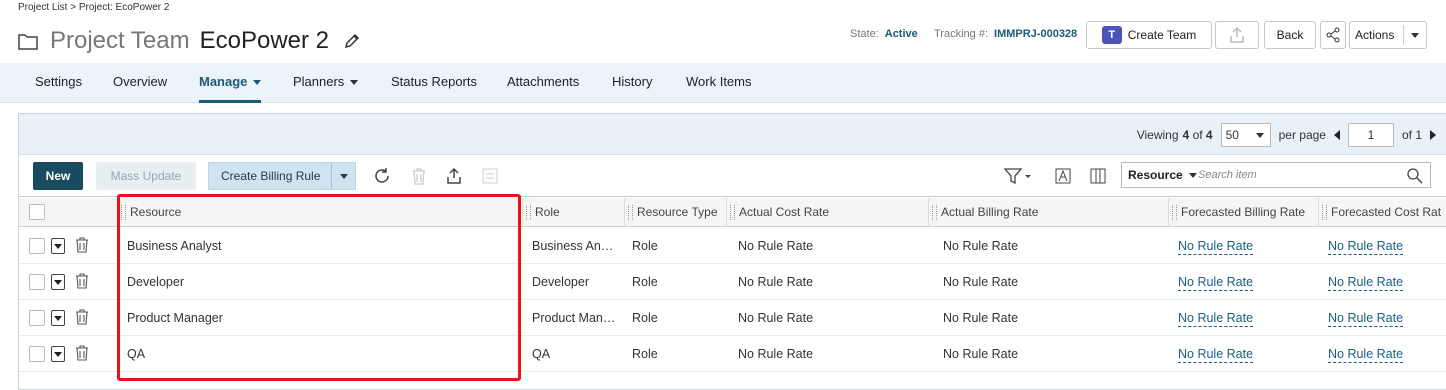 This screenshot has height=390, width=1446. Describe the element at coordinates (490, 176) in the screenshot. I see `detail-view-icon` at that location.